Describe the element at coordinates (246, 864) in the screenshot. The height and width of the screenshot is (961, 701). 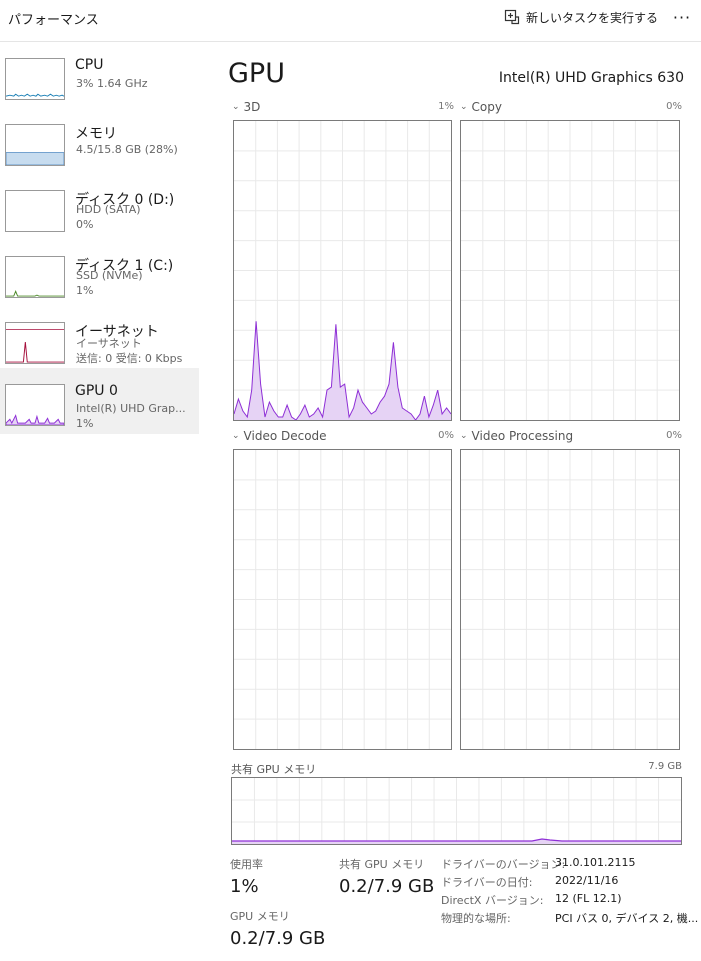
I see `utilization-label: 使用率` at that location.